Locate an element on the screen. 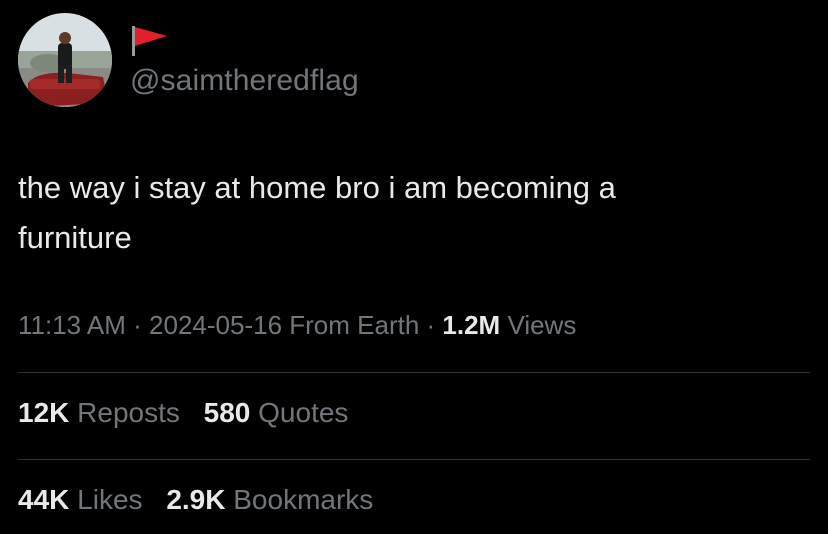  quotes-stat: 580 Quotes is located at coordinates (276, 412).